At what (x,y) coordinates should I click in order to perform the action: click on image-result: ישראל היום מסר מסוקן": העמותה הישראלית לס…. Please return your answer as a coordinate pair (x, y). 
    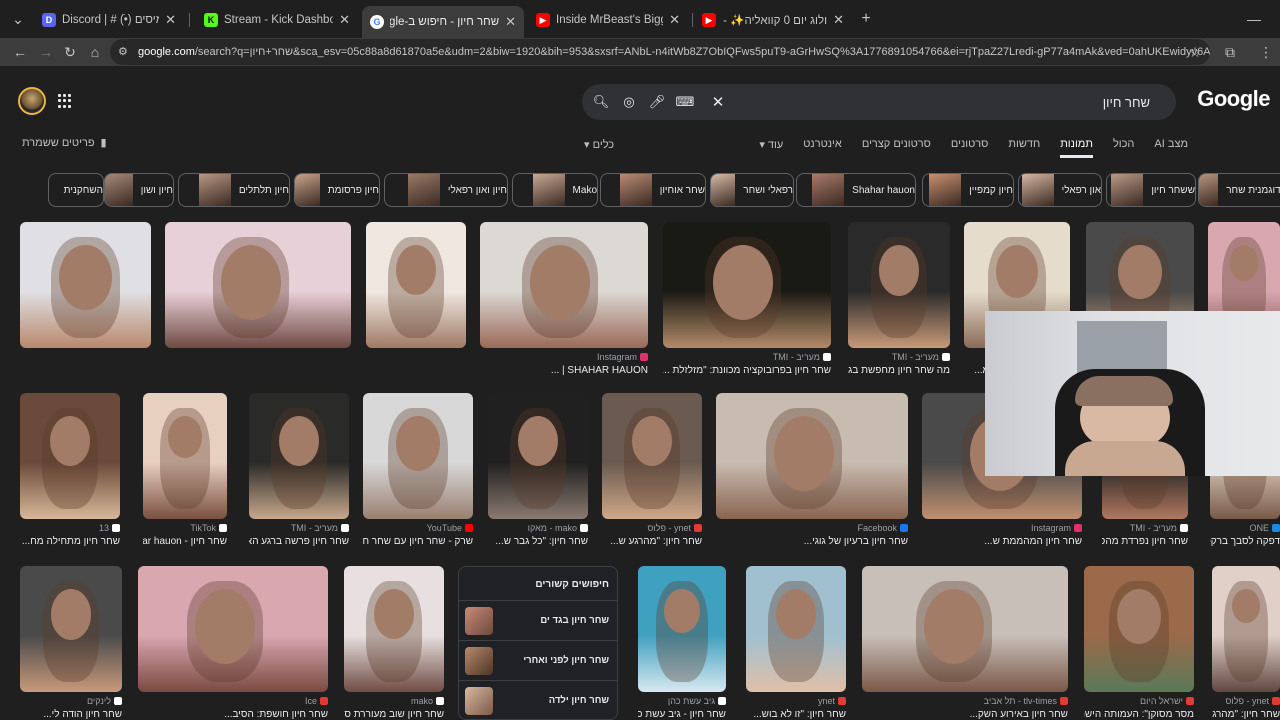
    Looking at the image, I should click on (1139, 643).